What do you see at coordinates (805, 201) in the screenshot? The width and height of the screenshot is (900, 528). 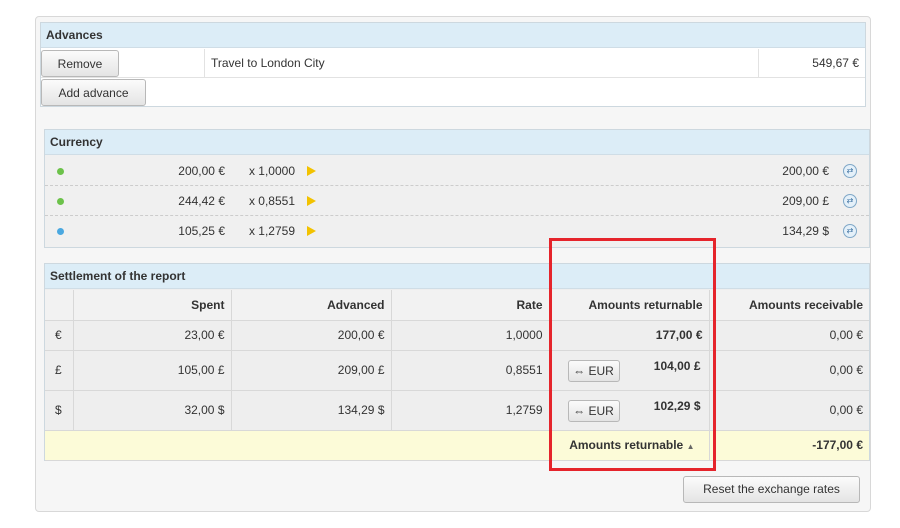 I see `currency-result: 209,00 £` at bounding box center [805, 201].